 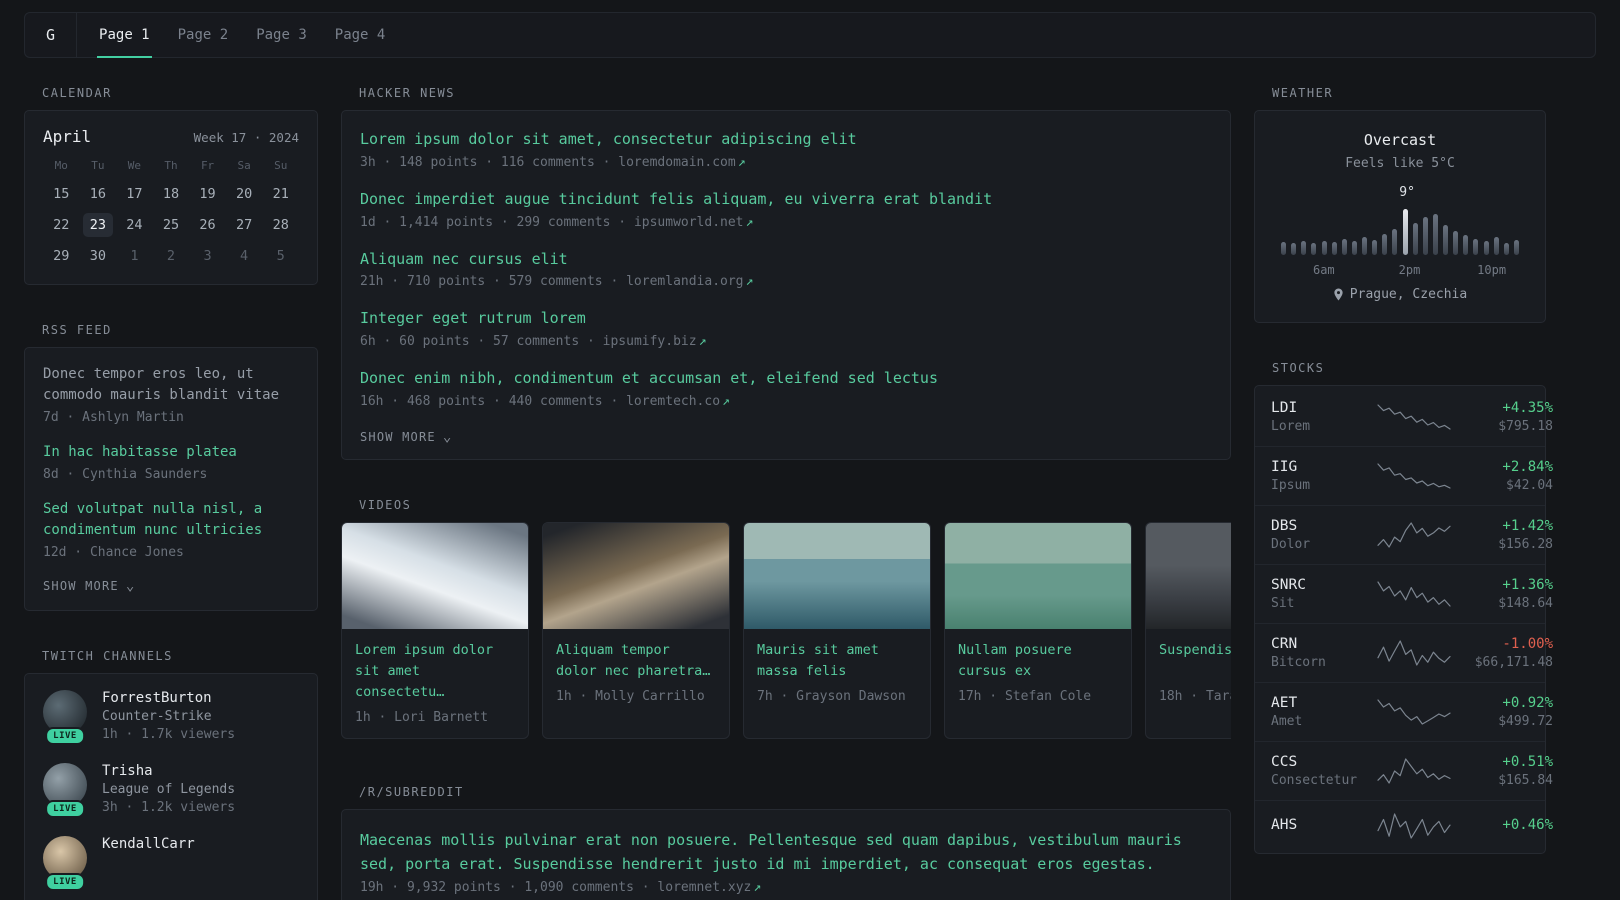 What do you see at coordinates (837, 661) in the screenshot?
I see `video-title-link: Mauris sit amet massa felis` at bounding box center [837, 661].